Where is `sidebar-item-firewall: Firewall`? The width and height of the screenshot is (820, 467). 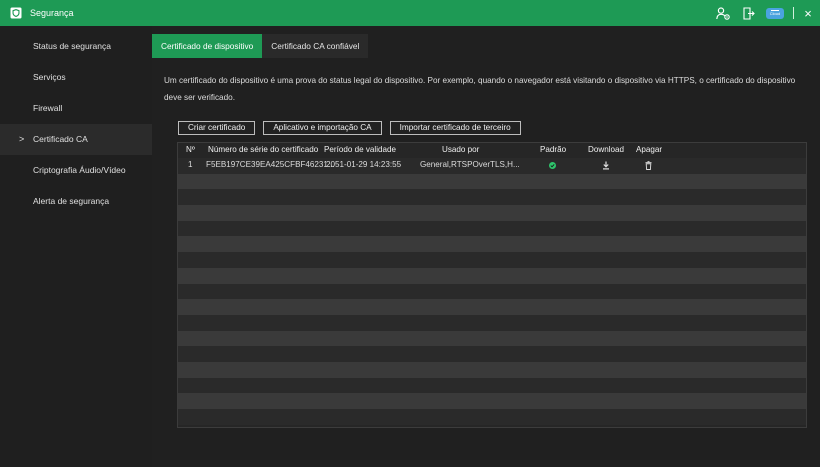
sidebar-item-firewall: Firewall is located at coordinates (76, 108).